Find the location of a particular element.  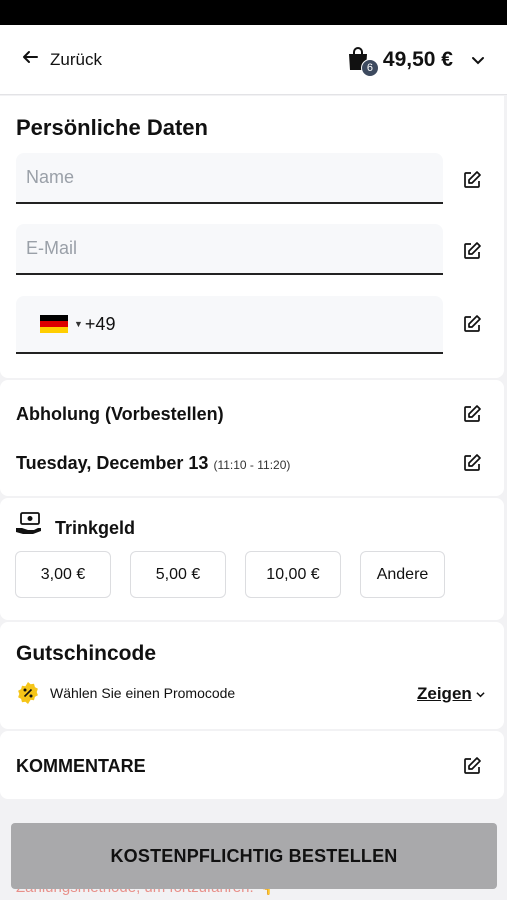

edit-phone-icon is located at coordinates (472, 324).